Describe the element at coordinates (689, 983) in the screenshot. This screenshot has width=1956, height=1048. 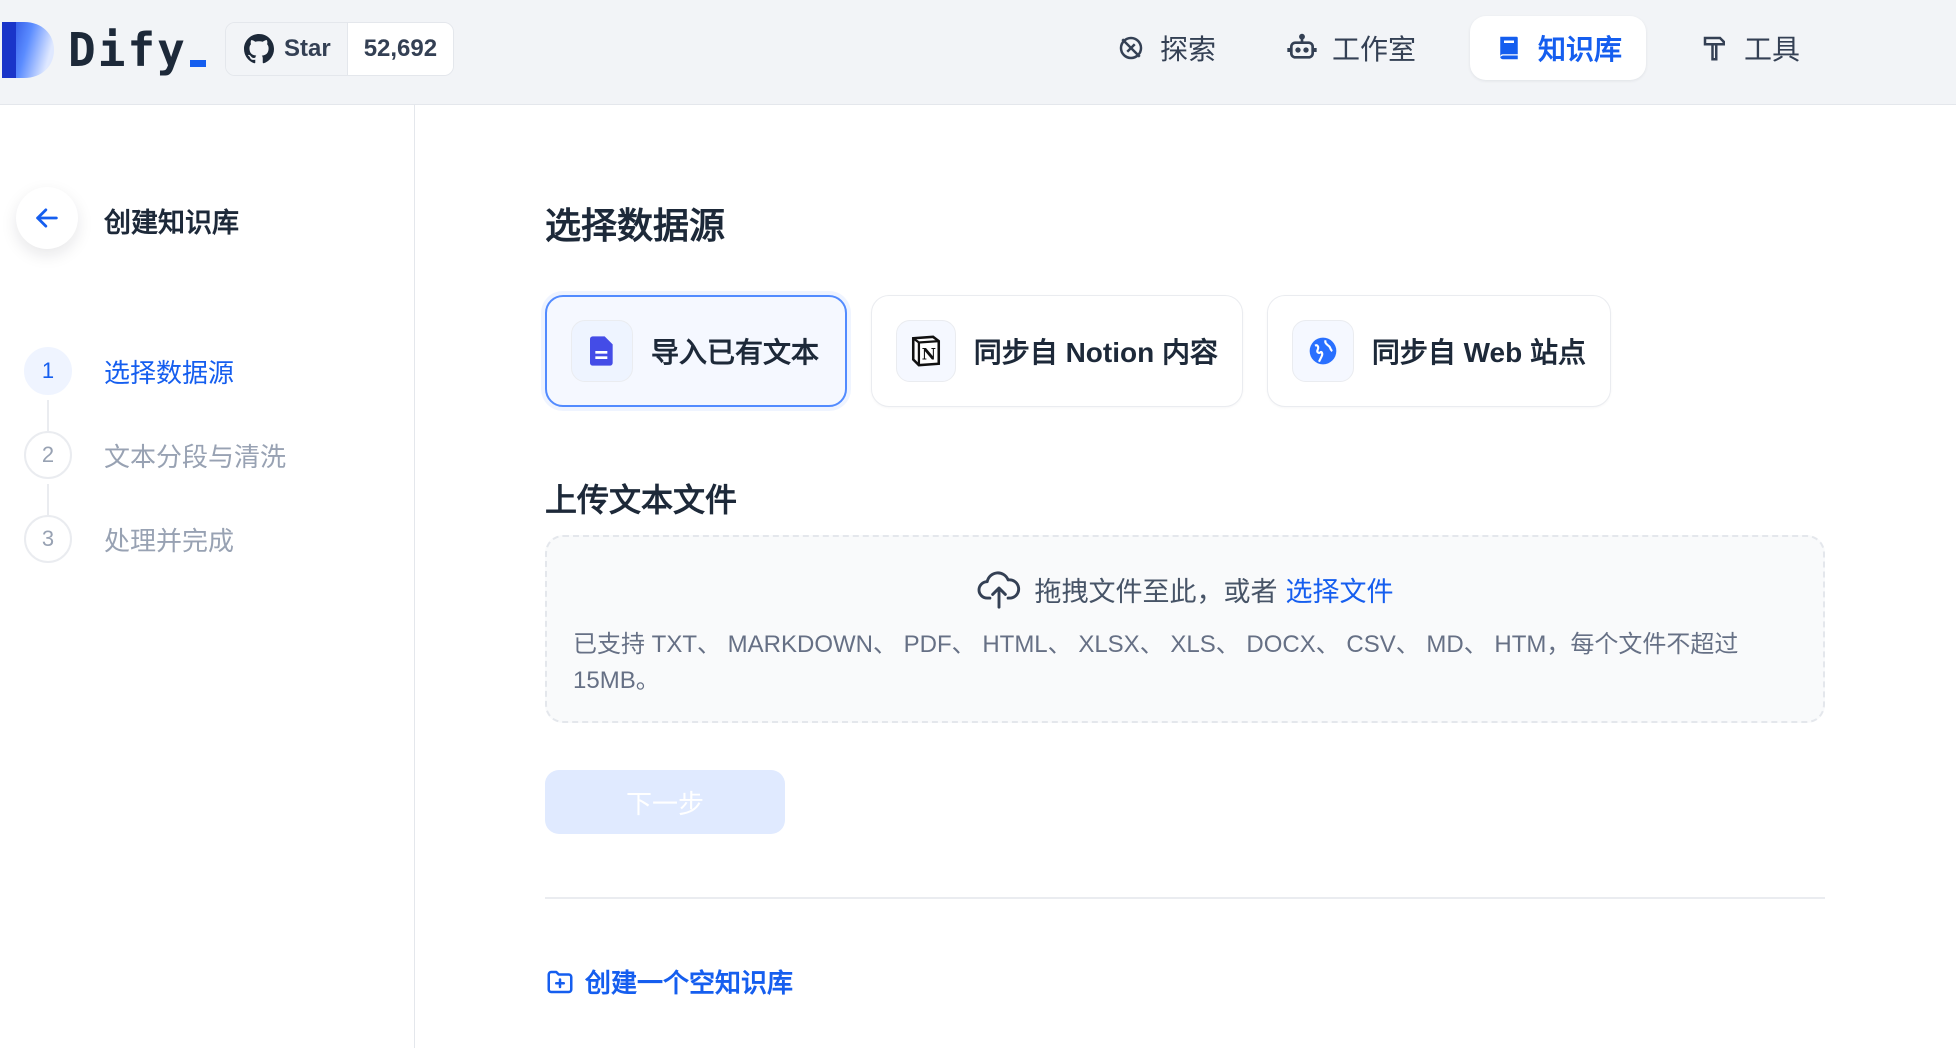
I see `create-empty-knowledge-label: 创建一个空知识库` at that location.